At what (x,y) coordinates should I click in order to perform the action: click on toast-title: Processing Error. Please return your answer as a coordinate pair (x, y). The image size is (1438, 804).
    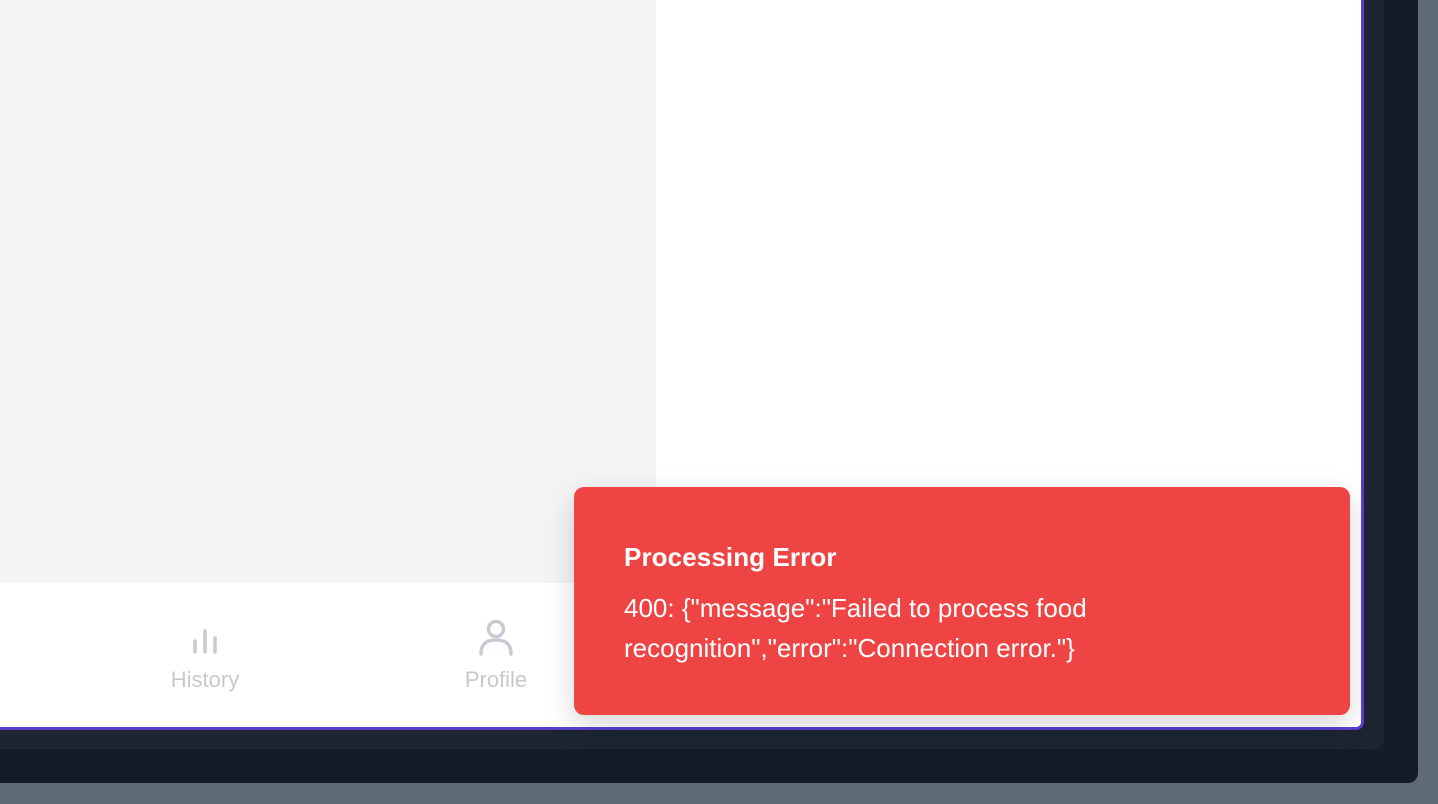
    Looking at the image, I should click on (730, 557).